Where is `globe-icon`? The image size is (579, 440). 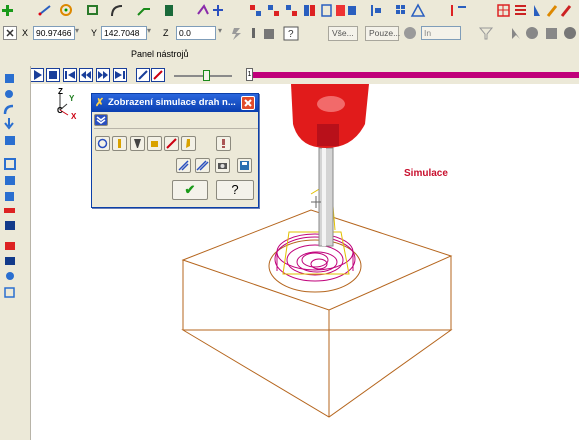
globe-icon is located at coordinates (410, 33).